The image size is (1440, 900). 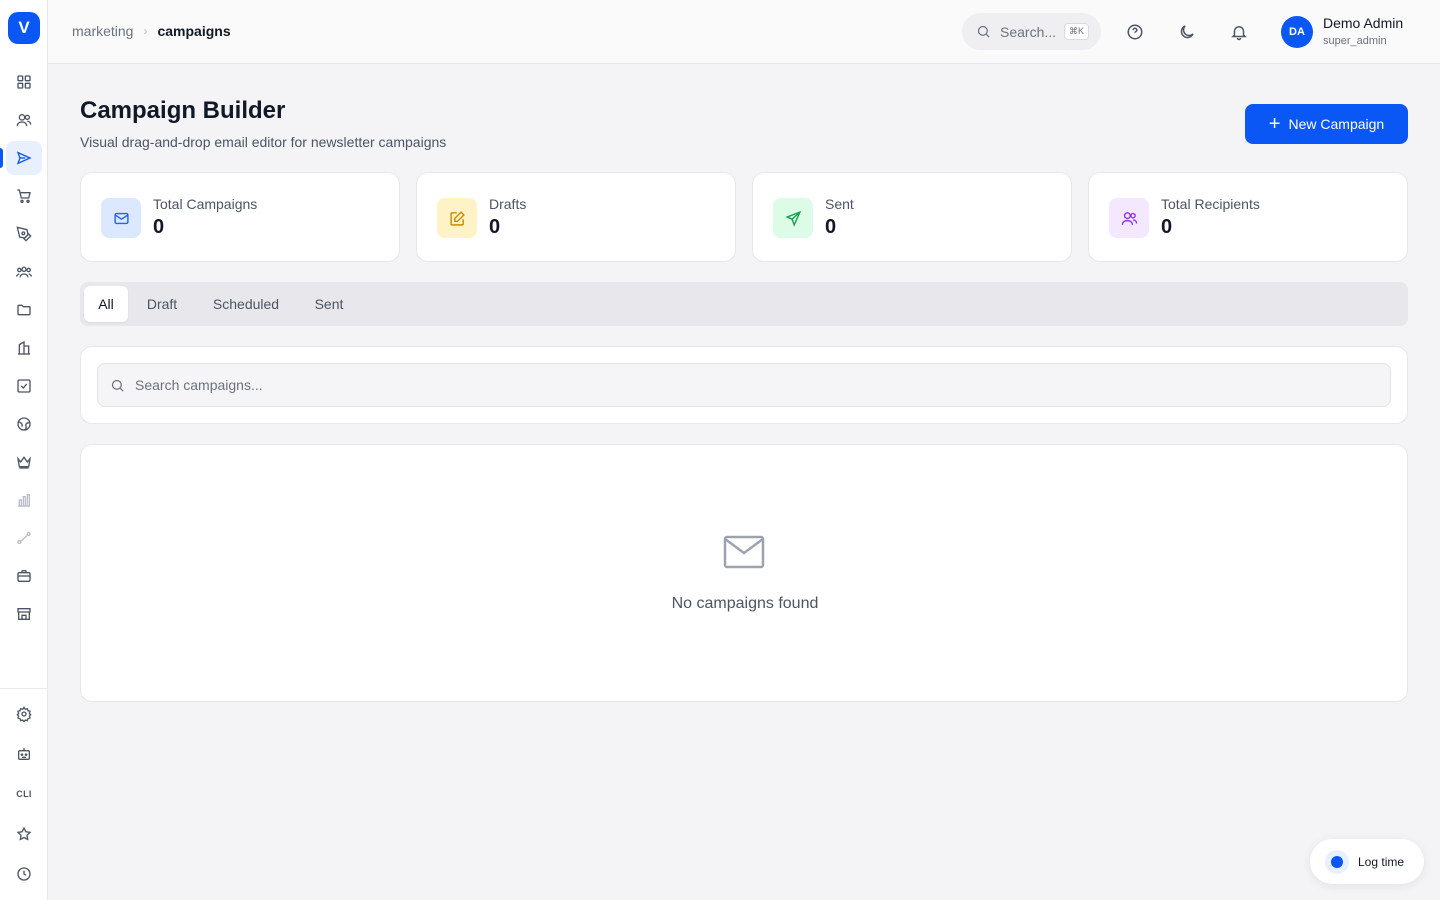 I want to click on cli-label: CLI, so click(x=24, y=794).